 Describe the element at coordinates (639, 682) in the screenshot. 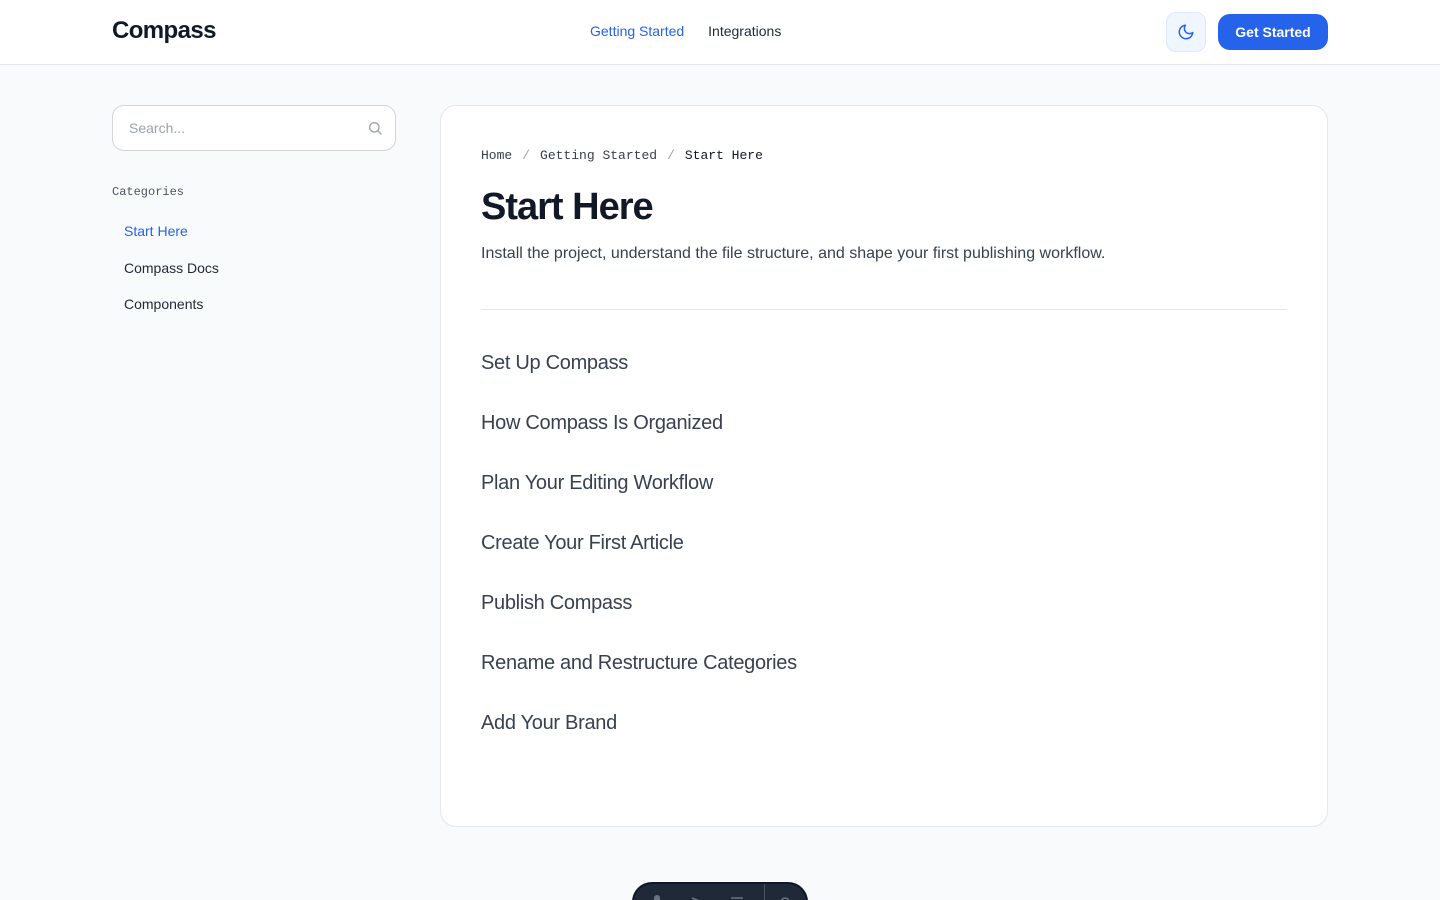

I see `list-item: Rename and Restructure Categories` at that location.